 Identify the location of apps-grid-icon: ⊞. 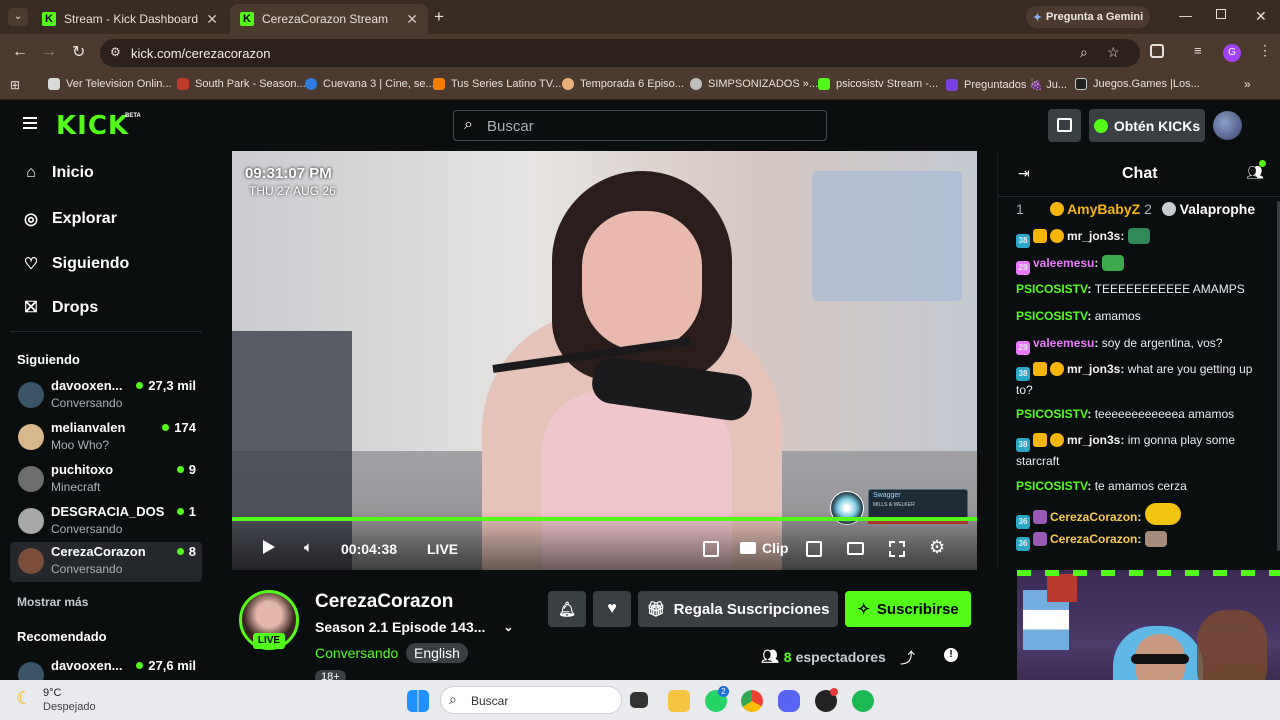
(15, 85).